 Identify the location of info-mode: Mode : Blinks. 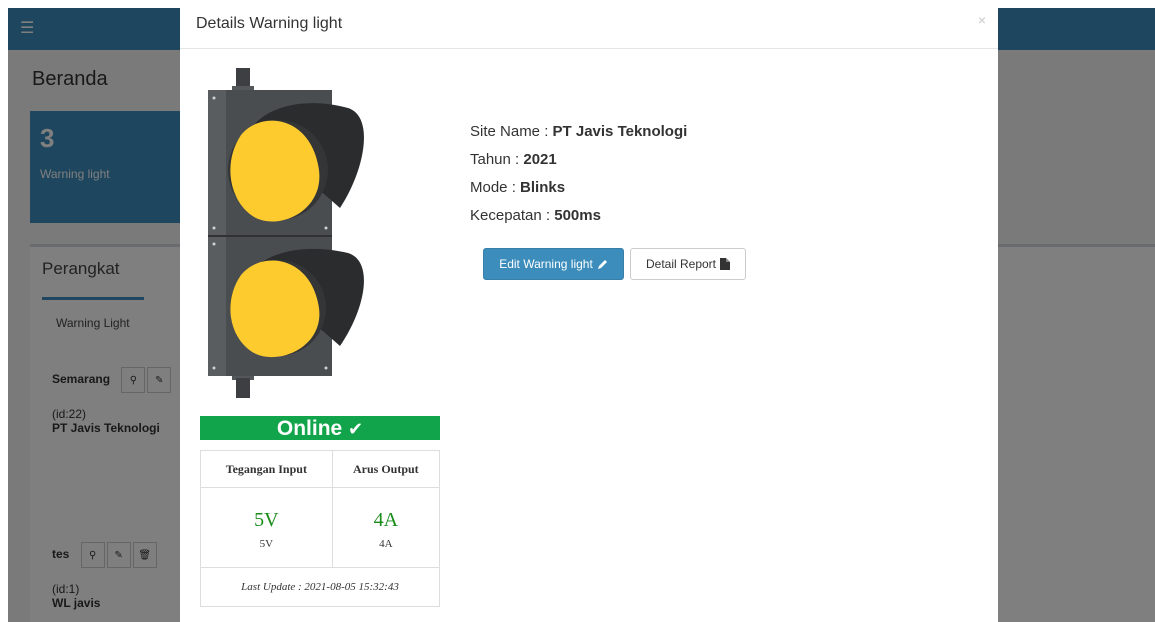
(578, 188).